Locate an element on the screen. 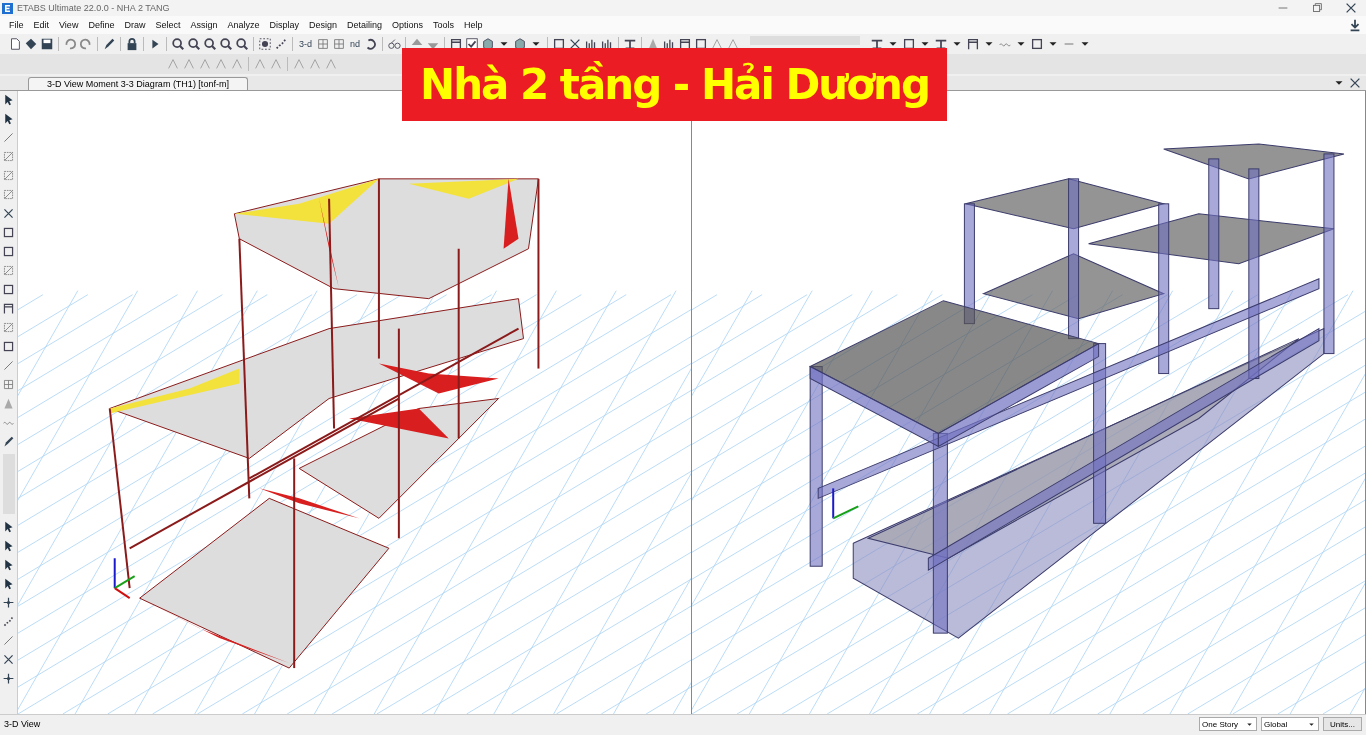  save-icon is located at coordinates (47, 44).